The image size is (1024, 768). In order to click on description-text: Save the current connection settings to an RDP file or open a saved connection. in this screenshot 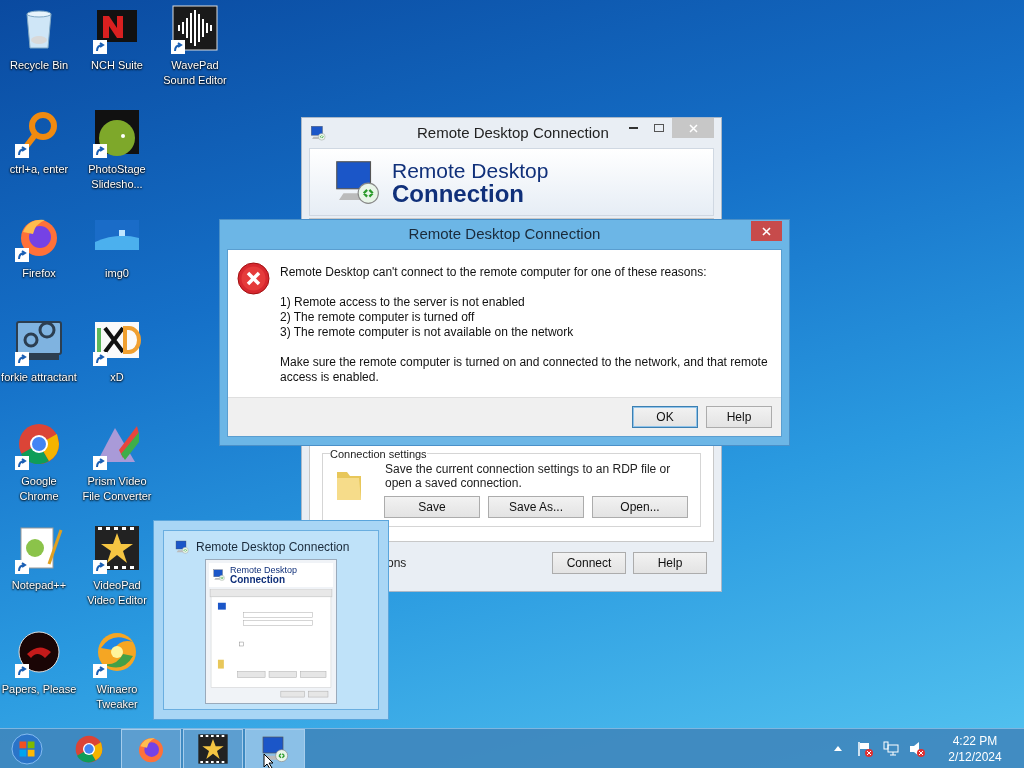, I will do `click(528, 476)`.